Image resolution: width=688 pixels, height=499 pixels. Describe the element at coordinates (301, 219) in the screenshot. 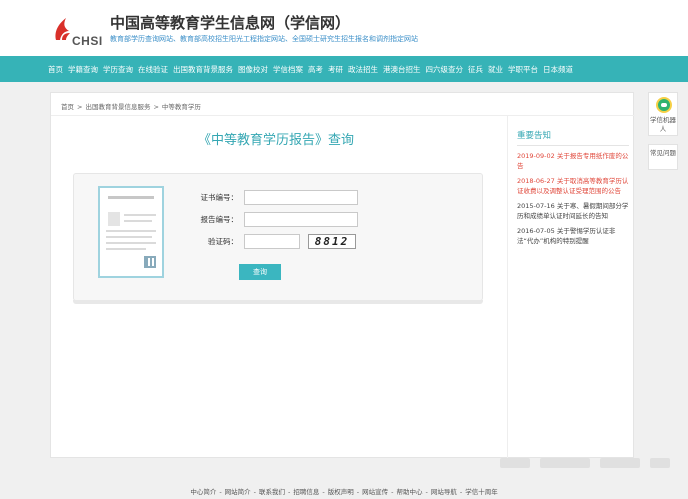

I see `report-no-input` at that location.